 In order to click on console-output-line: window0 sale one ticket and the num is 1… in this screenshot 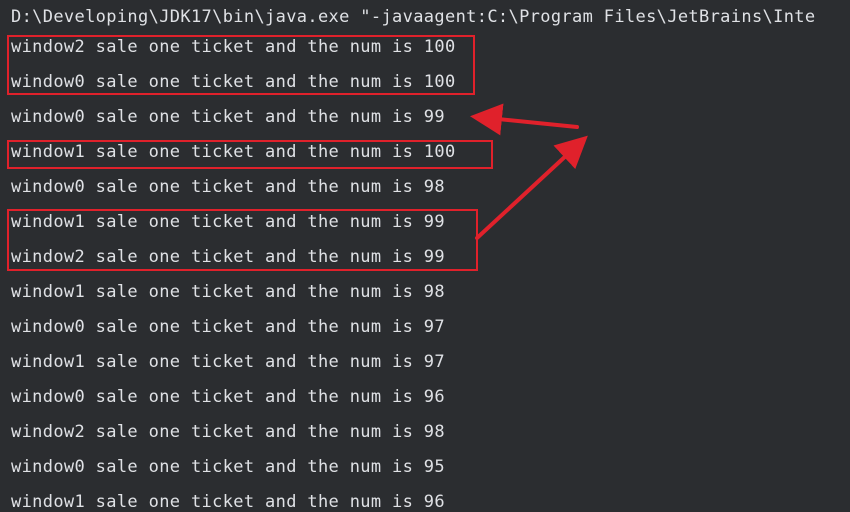, I will do `click(233, 82)`.